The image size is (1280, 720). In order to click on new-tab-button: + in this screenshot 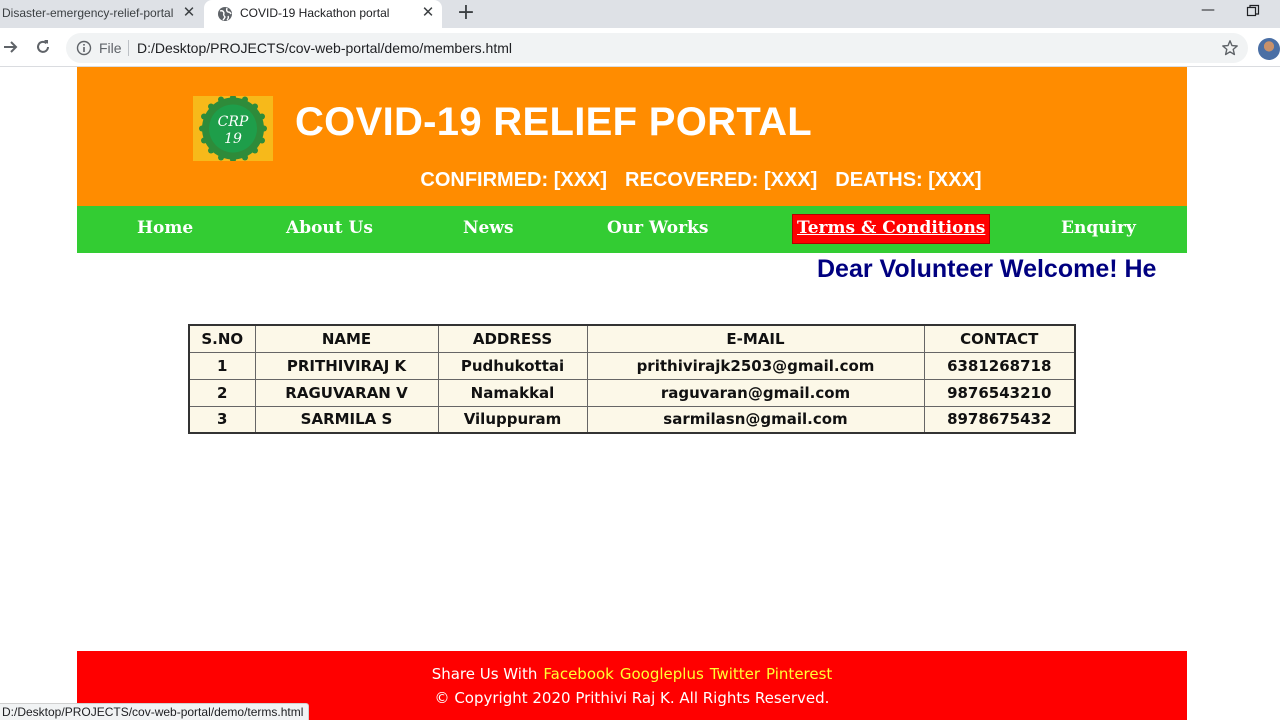, I will do `click(466, 13)`.